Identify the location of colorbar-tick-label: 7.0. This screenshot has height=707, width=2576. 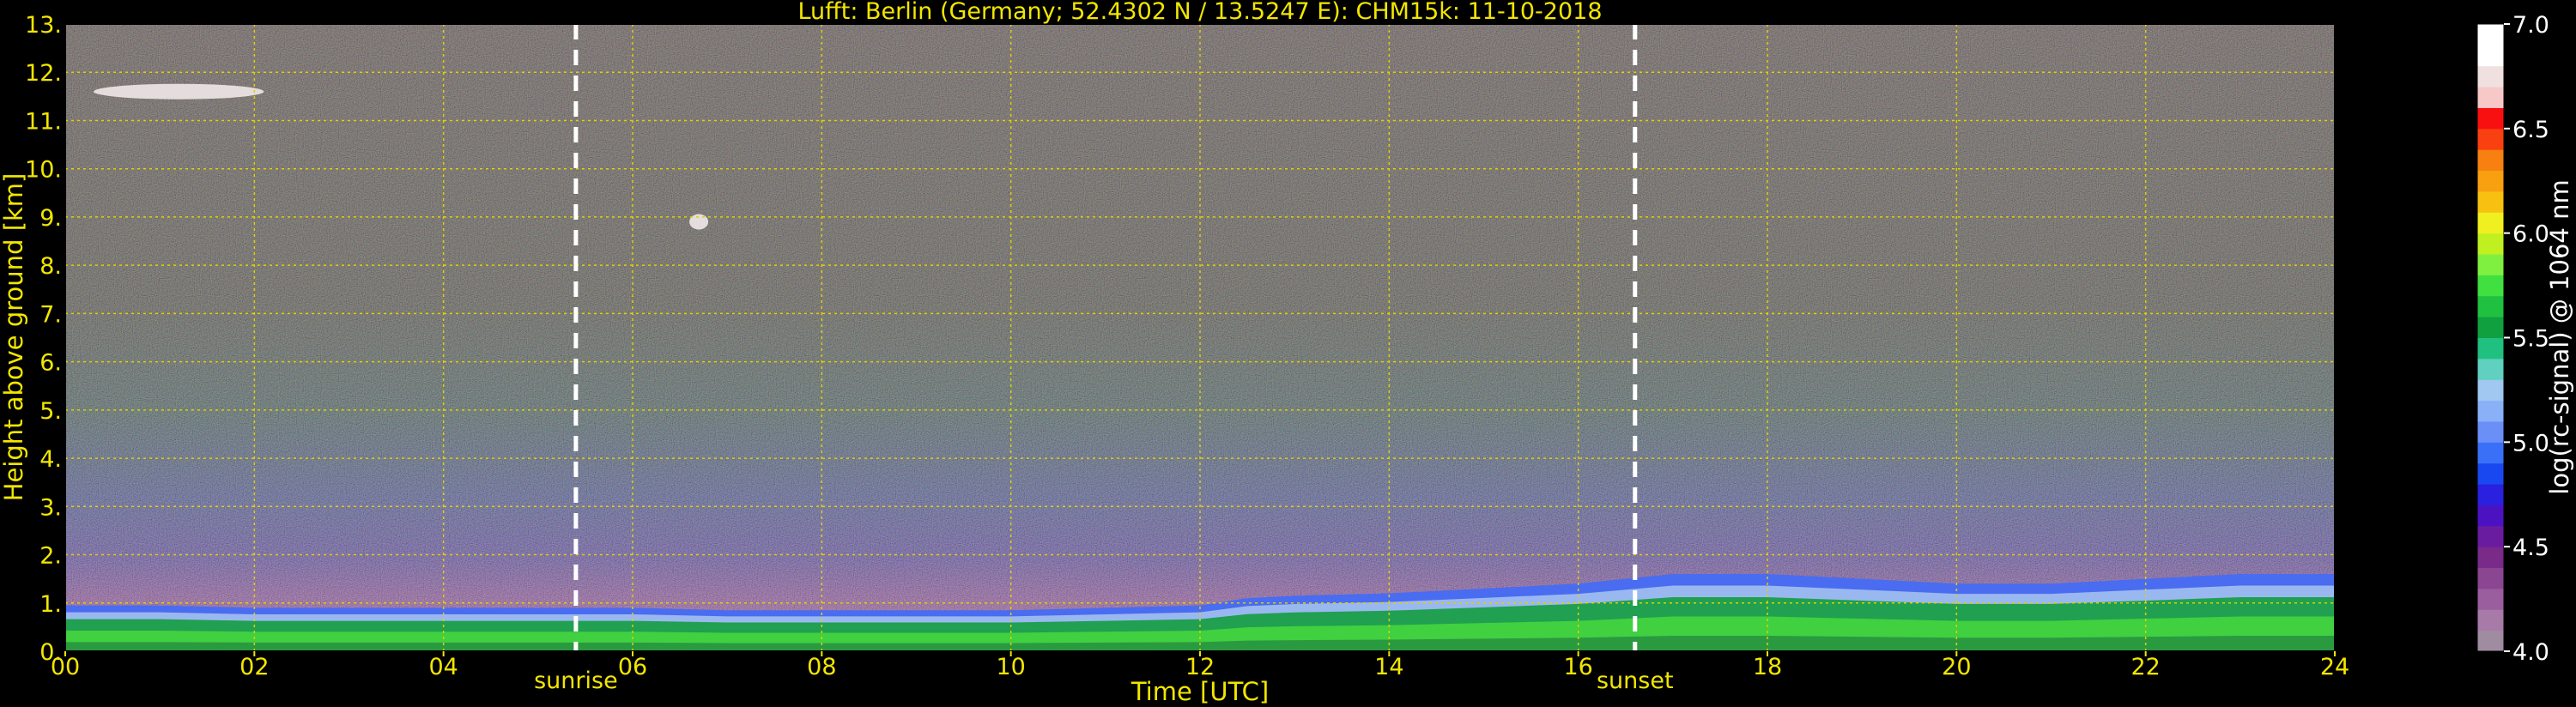
(2530, 26).